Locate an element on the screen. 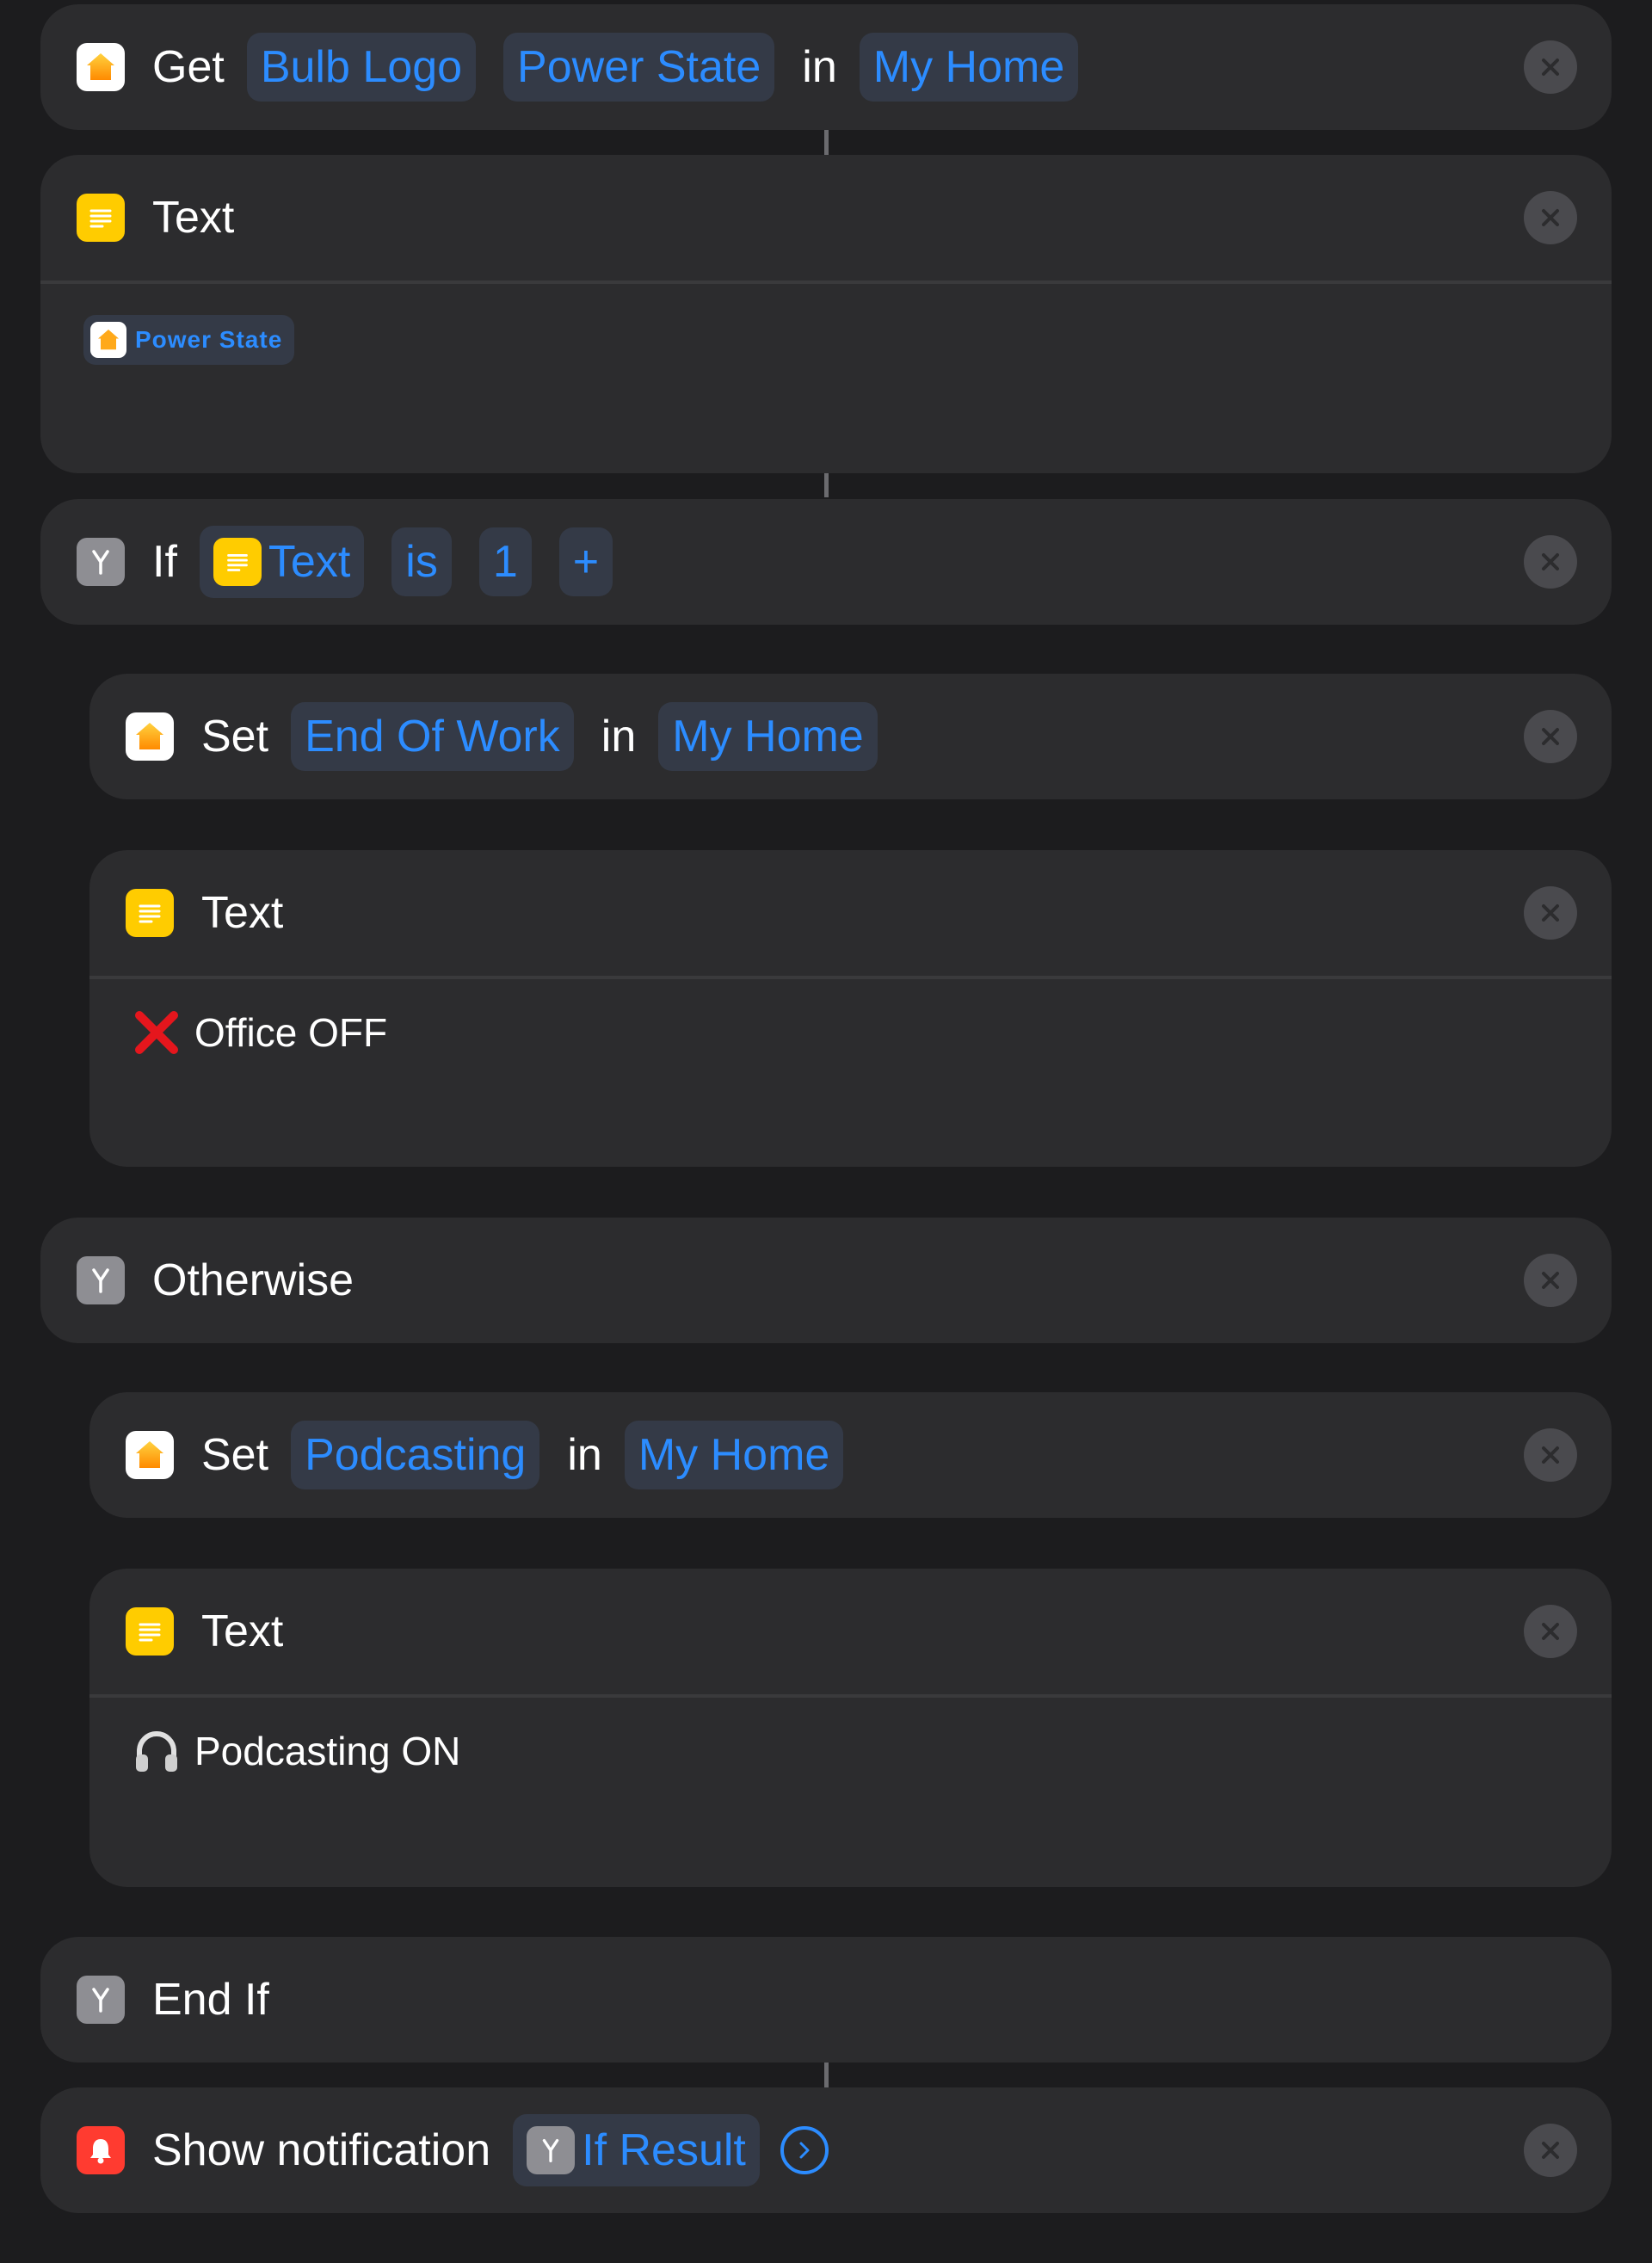  scene-token: End Of Work is located at coordinates (432, 737).